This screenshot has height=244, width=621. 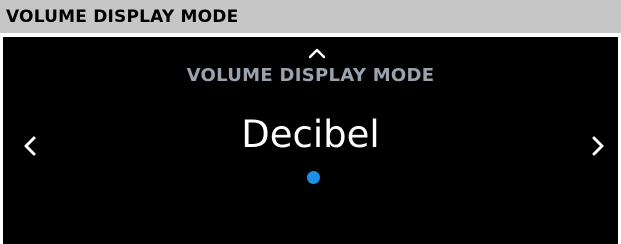 I want to click on setting-title: VOLUME DISPLAY MODE, so click(x=310, y=75).